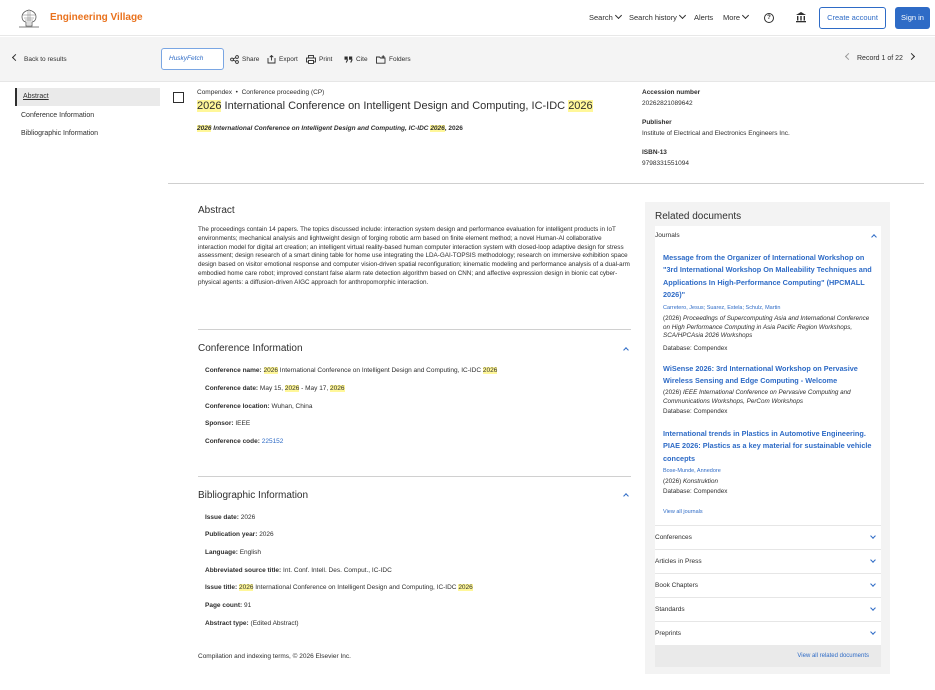  Describe the element at coordinates (266, 534) in the screenshot. I see `field-value: 2026` at that location.